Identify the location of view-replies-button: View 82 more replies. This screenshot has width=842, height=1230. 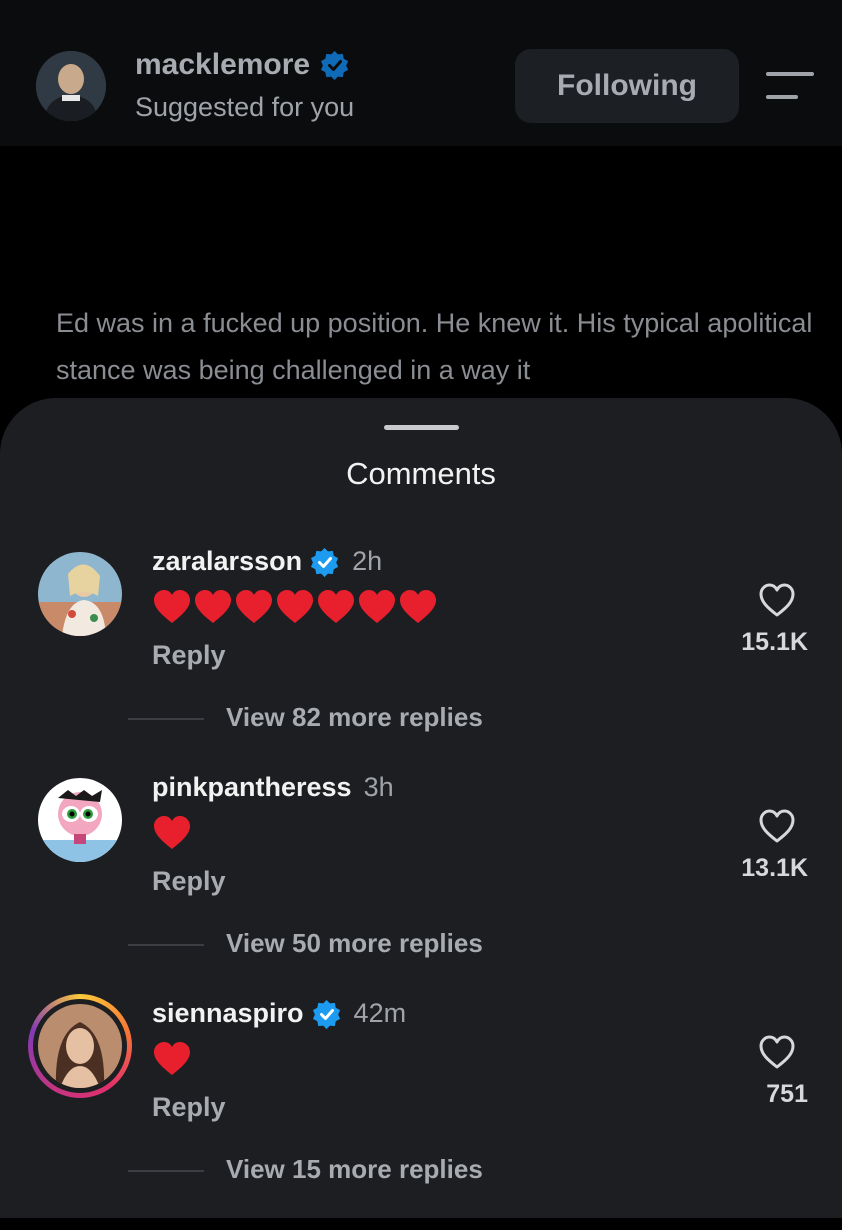
(354, 717).